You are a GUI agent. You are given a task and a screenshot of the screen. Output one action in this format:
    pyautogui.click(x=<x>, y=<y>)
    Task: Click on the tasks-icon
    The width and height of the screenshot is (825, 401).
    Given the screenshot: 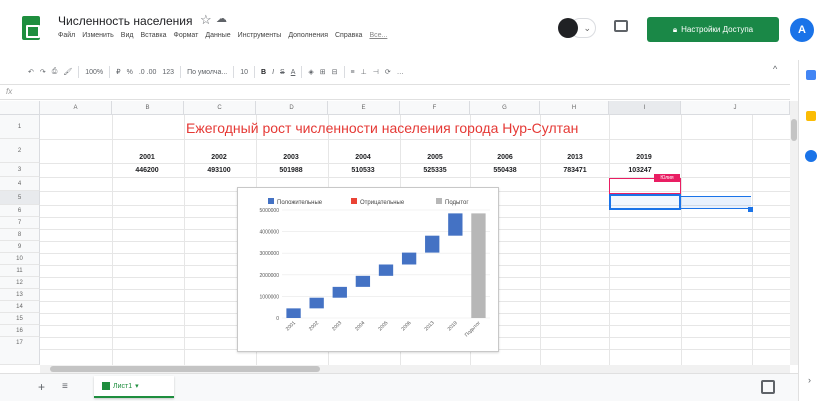 What is the action you would take?
    pyautogui.click(x=811, y=156)
    